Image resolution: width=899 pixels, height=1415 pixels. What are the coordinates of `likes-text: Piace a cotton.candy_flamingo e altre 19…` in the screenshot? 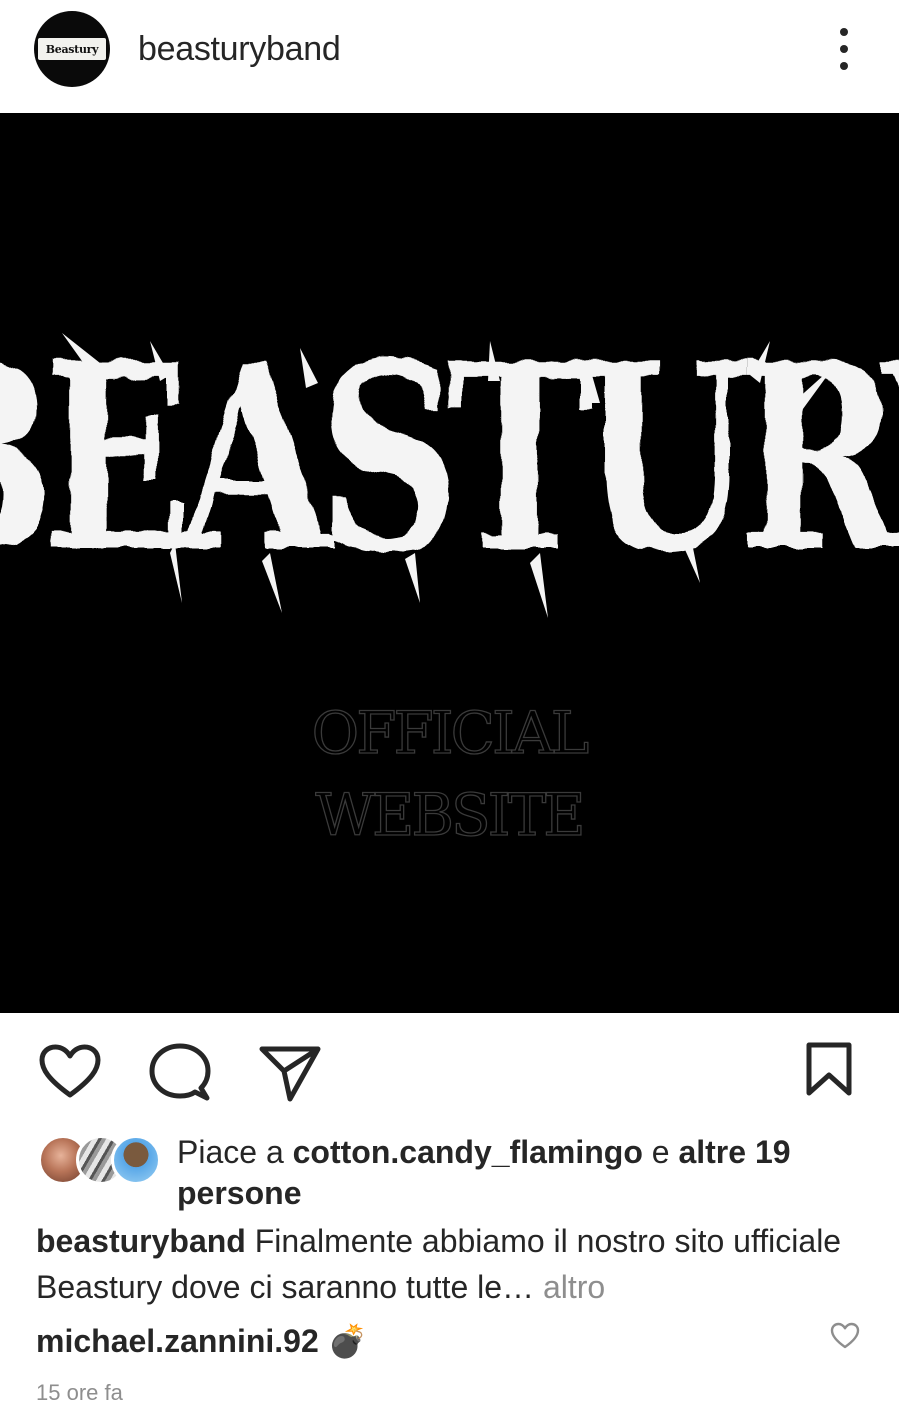 It's located at (527, 1173).